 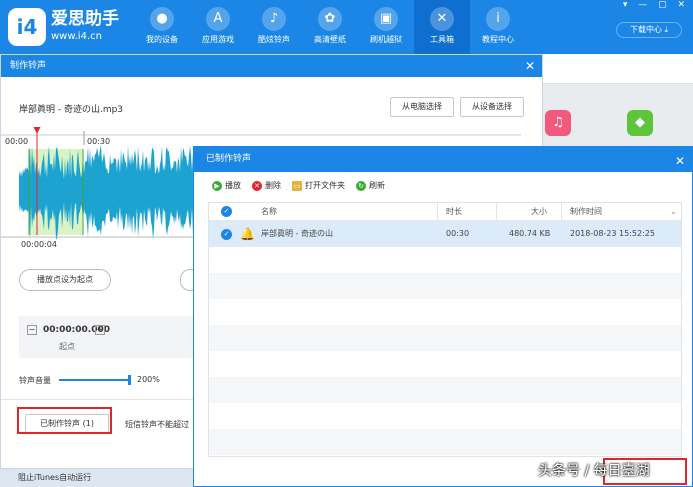 What do you see at coordinates (97, 399) in the screenshot?
I see `divider` at bounding box center [97, 399].